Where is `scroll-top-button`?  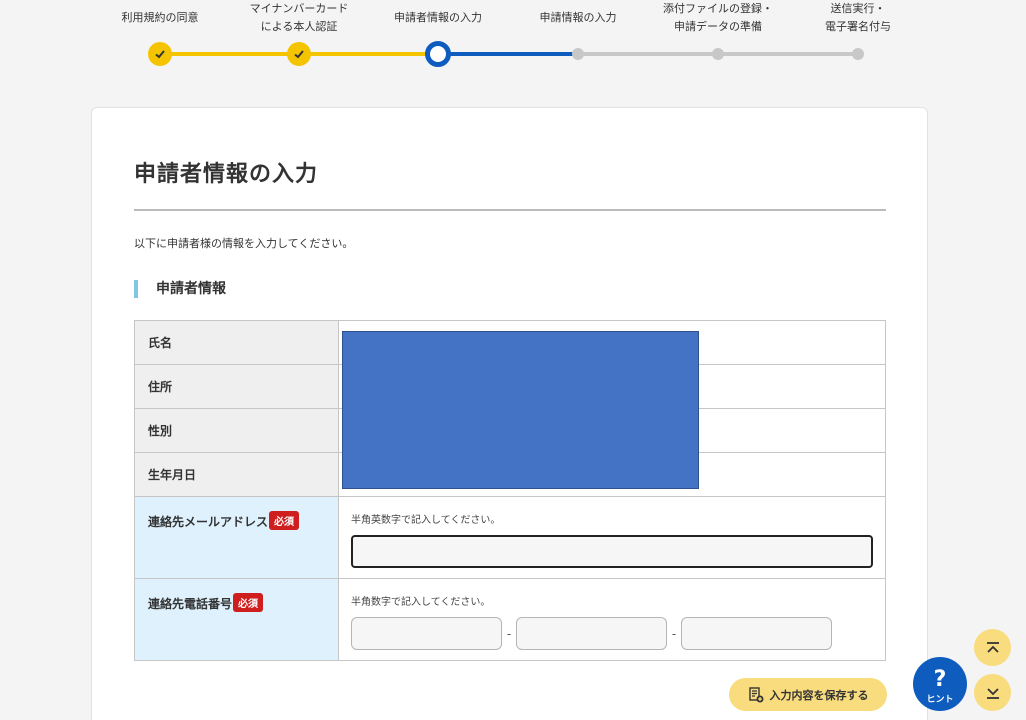
scroll-top-button is located at coordinates (992, 647).